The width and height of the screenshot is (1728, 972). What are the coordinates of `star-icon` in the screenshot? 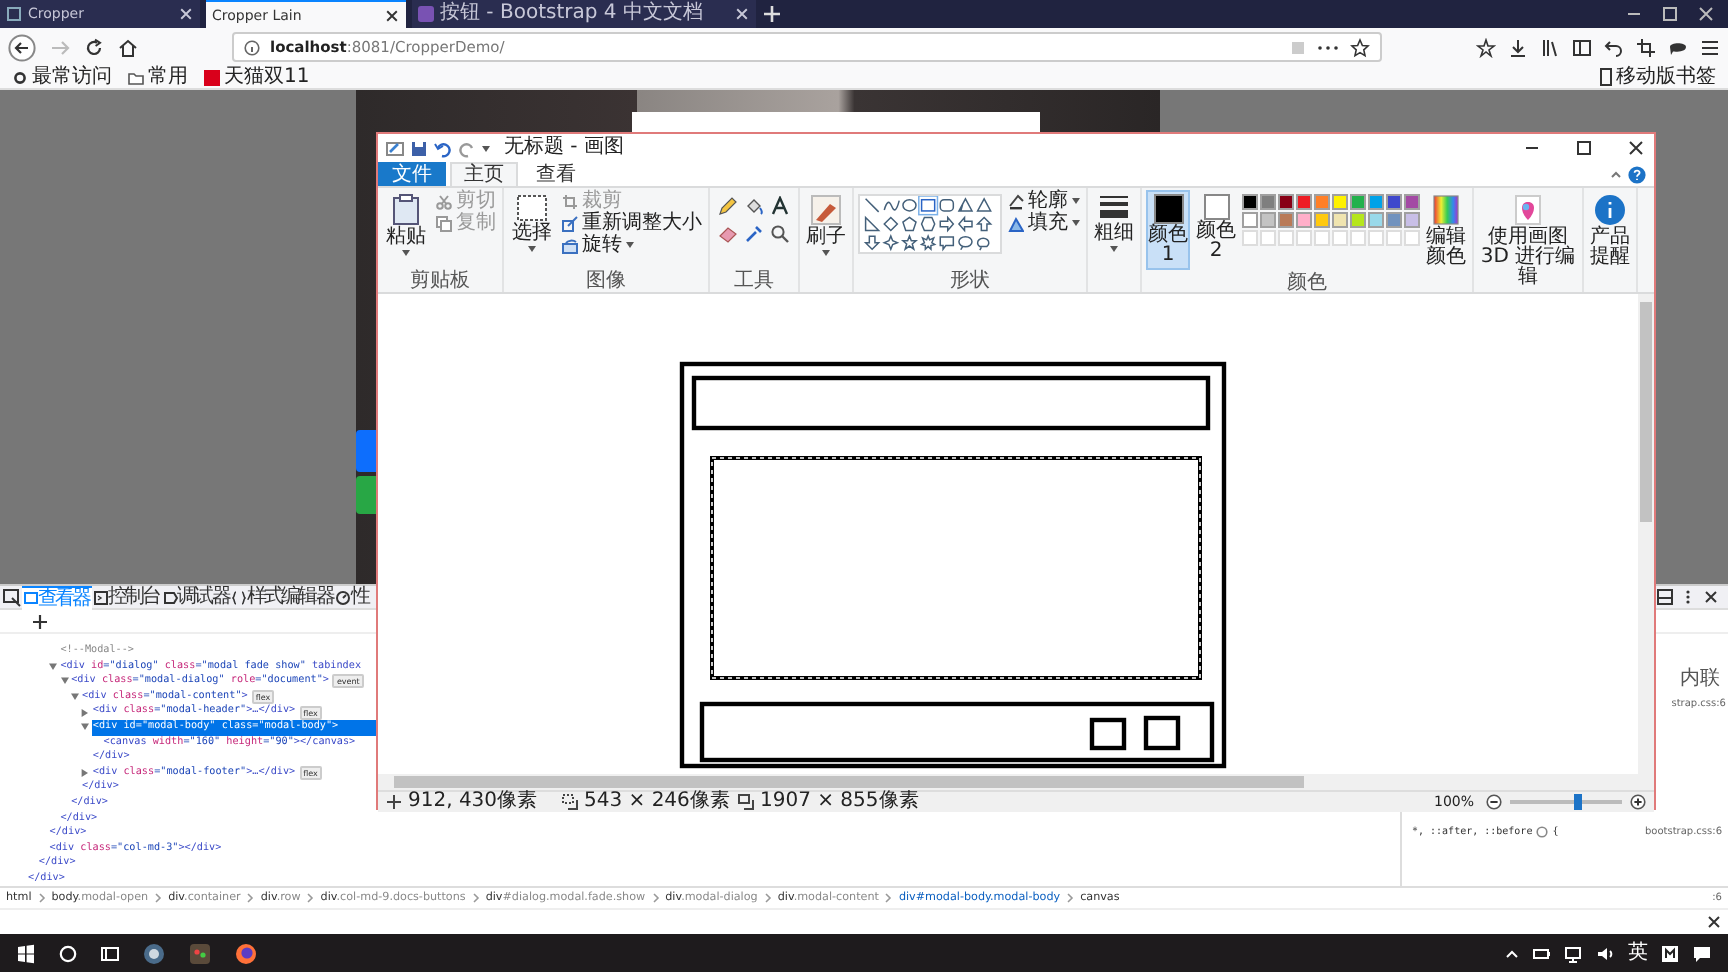 It's located at (1360, 47).